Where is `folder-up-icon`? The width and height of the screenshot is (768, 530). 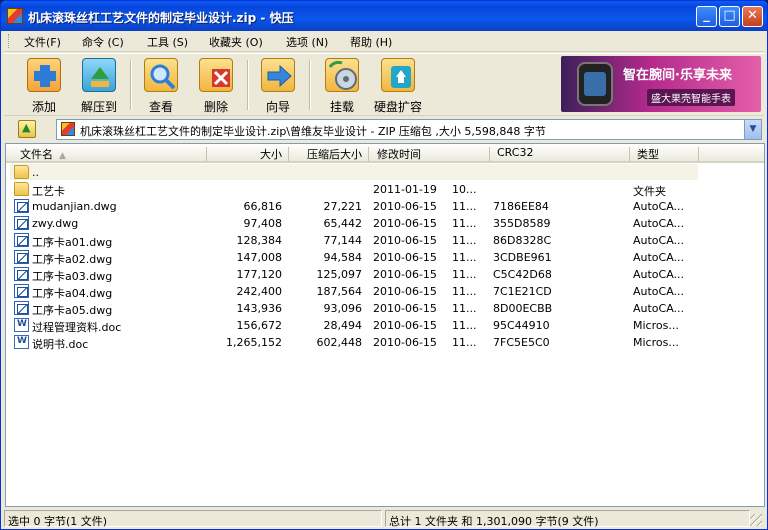
folder-up-icon is located at coordinates (21, 172).